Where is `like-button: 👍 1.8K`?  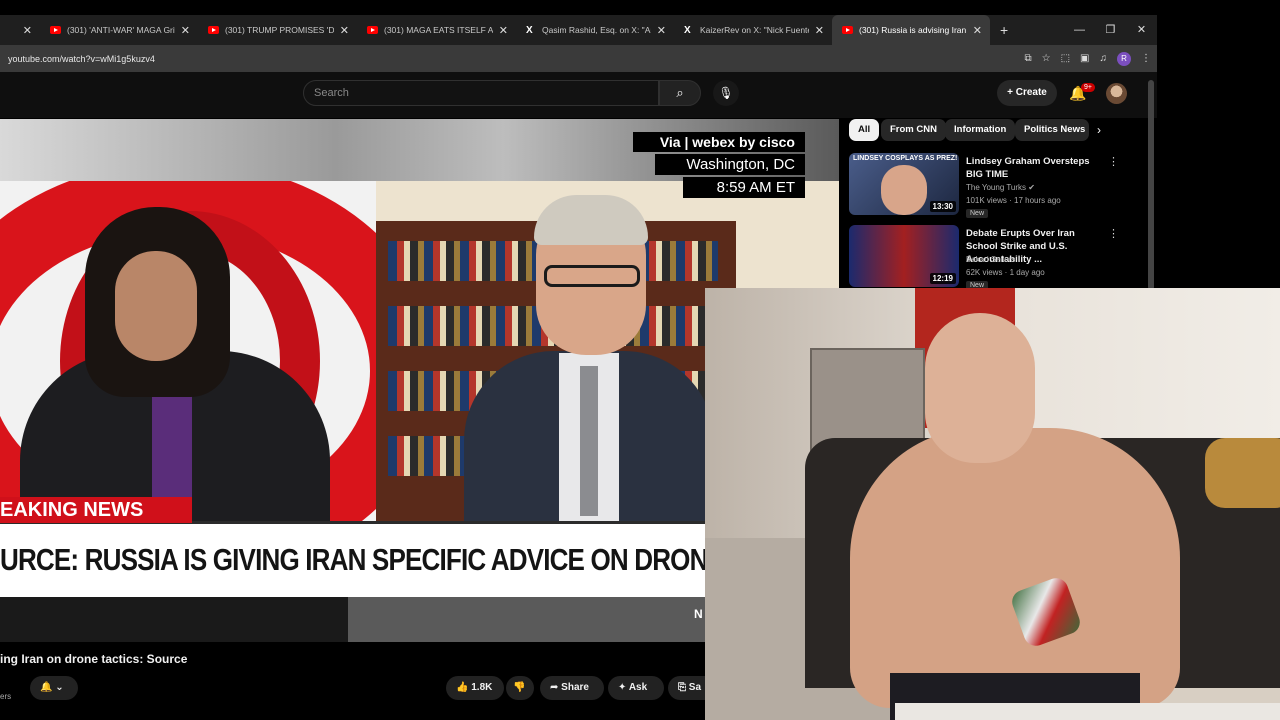
like-button: 👍 1.8K is located at coordinates (475, 688).